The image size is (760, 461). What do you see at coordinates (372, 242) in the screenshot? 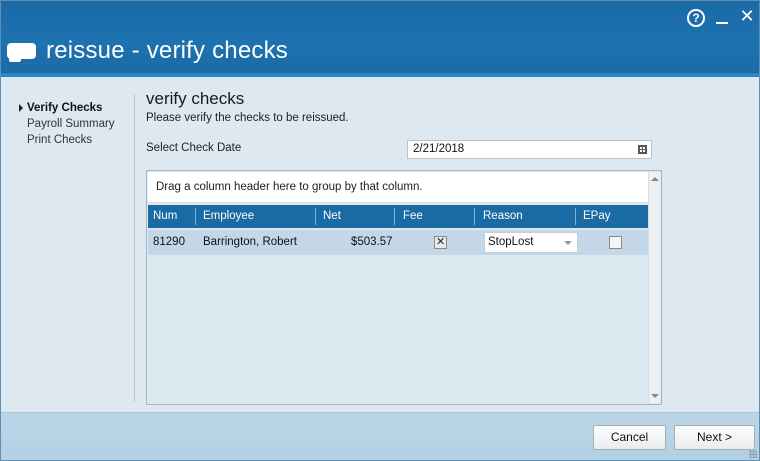
I see `cell-net: $503.57` at bounding box center [372, 242].